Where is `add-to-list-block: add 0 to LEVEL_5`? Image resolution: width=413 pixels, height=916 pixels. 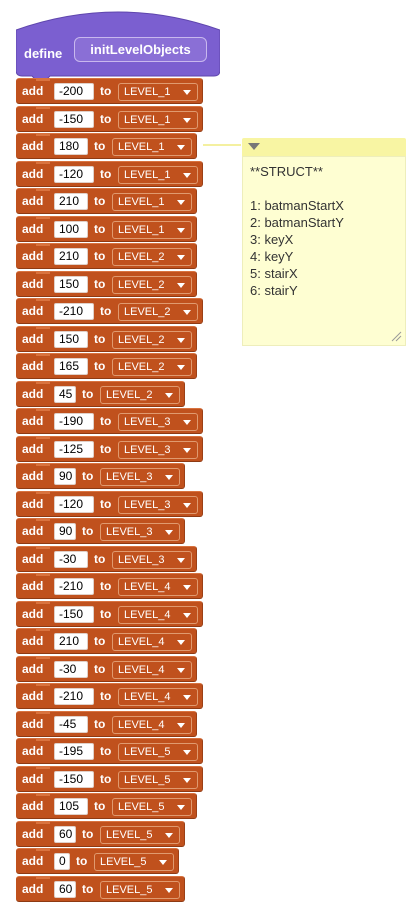 add-to-list-block: add 0 to LEVEL_5 is located at coordinates (97, 861).